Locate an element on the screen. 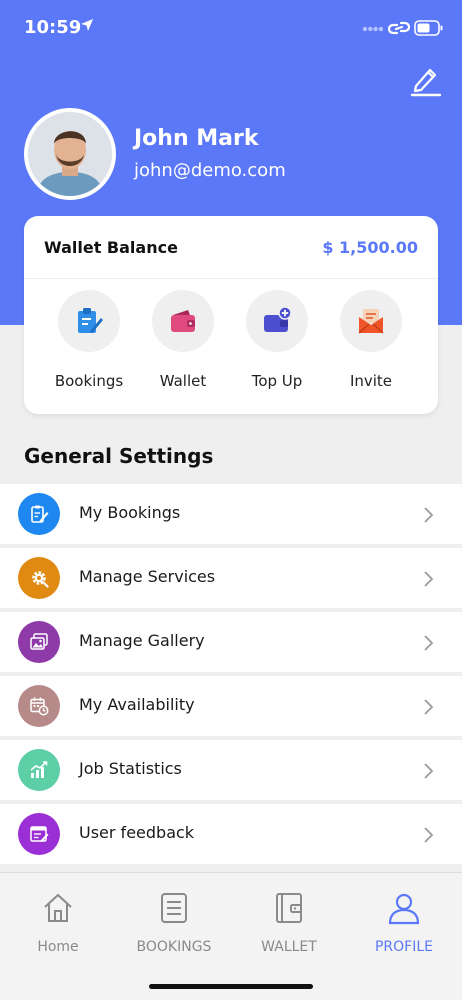 The image size is (462, 1000). chart-icon is located at coordinates (39, 769).